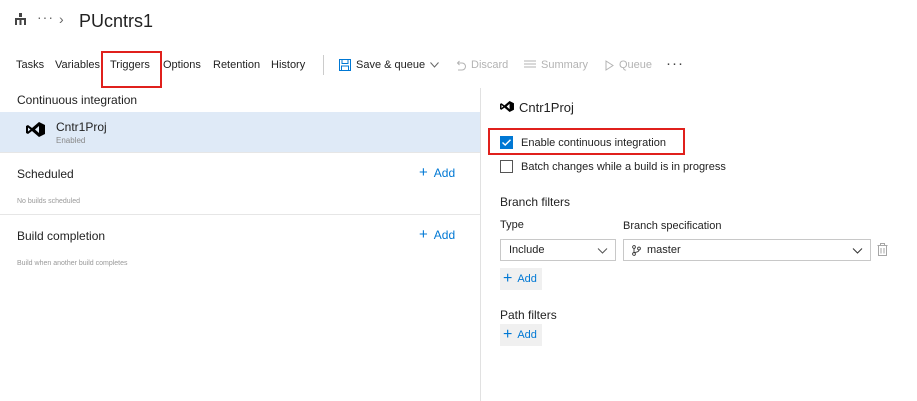  I want to click on summary-button: Summary, so click(556, 65).